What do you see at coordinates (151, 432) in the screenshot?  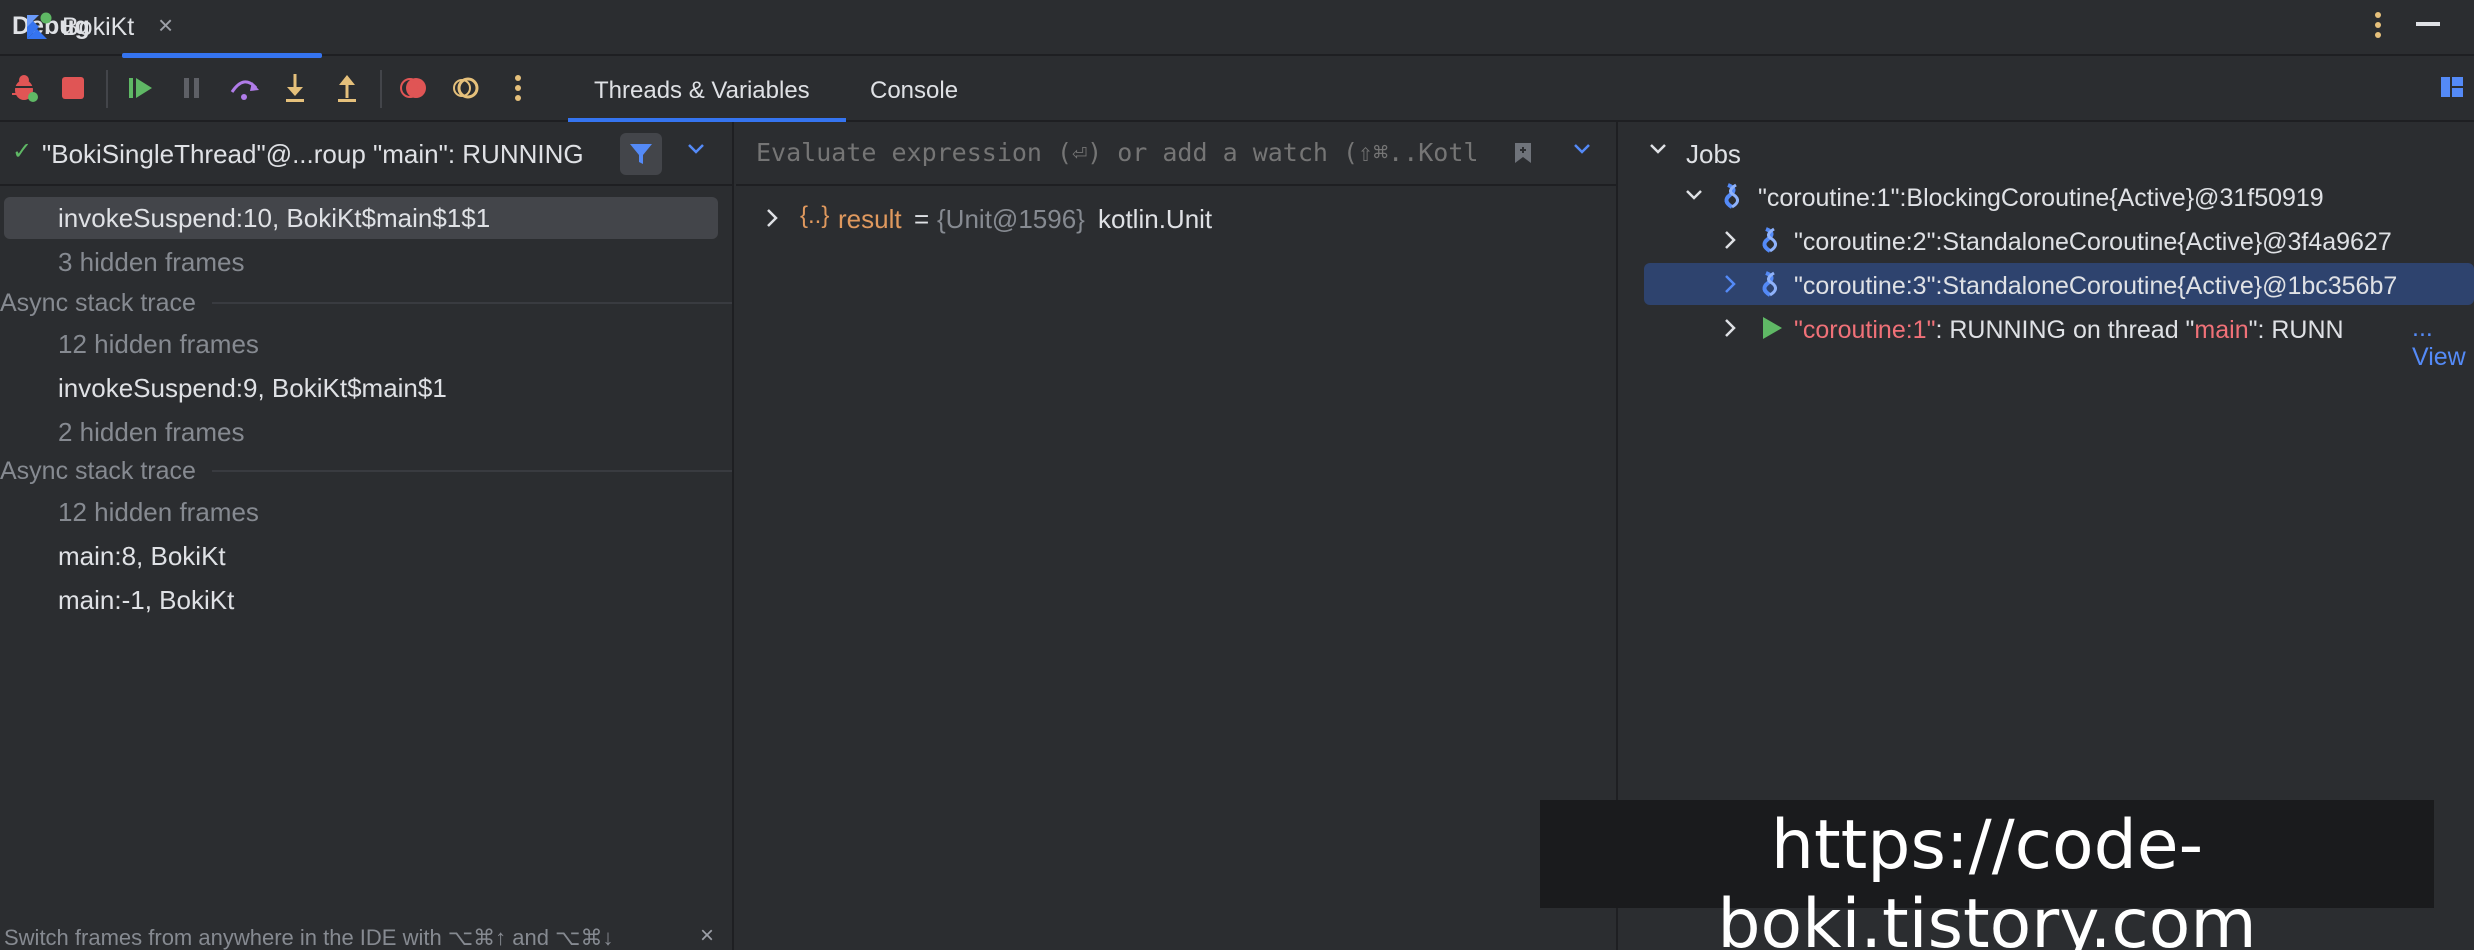 I see `hidden-frames-item: 2 hidden frames` at bounding box center [151, 432].